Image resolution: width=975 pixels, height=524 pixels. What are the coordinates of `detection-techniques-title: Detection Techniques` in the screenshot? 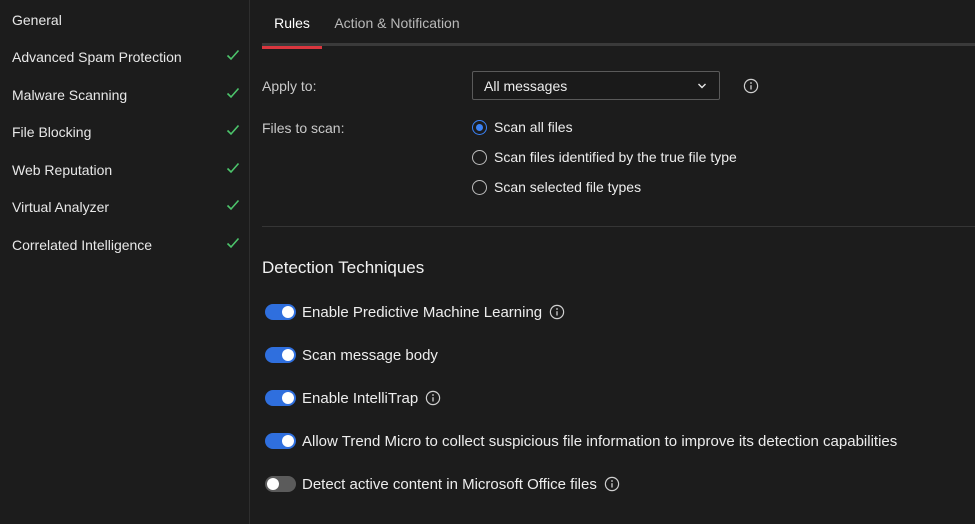 It's located at (343, 267).